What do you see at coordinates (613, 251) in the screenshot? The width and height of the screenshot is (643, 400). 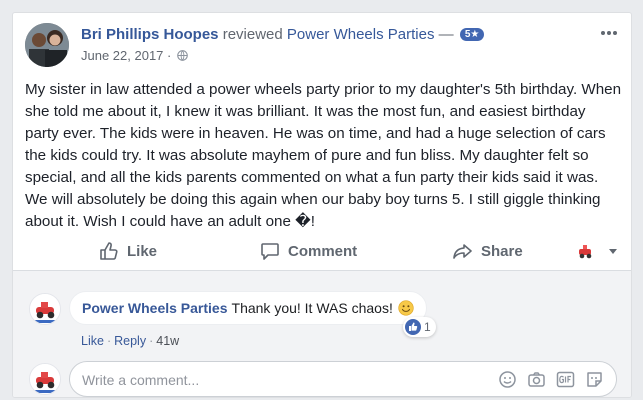 I see `chevron-down-icon` at bounding box center [613, 251].